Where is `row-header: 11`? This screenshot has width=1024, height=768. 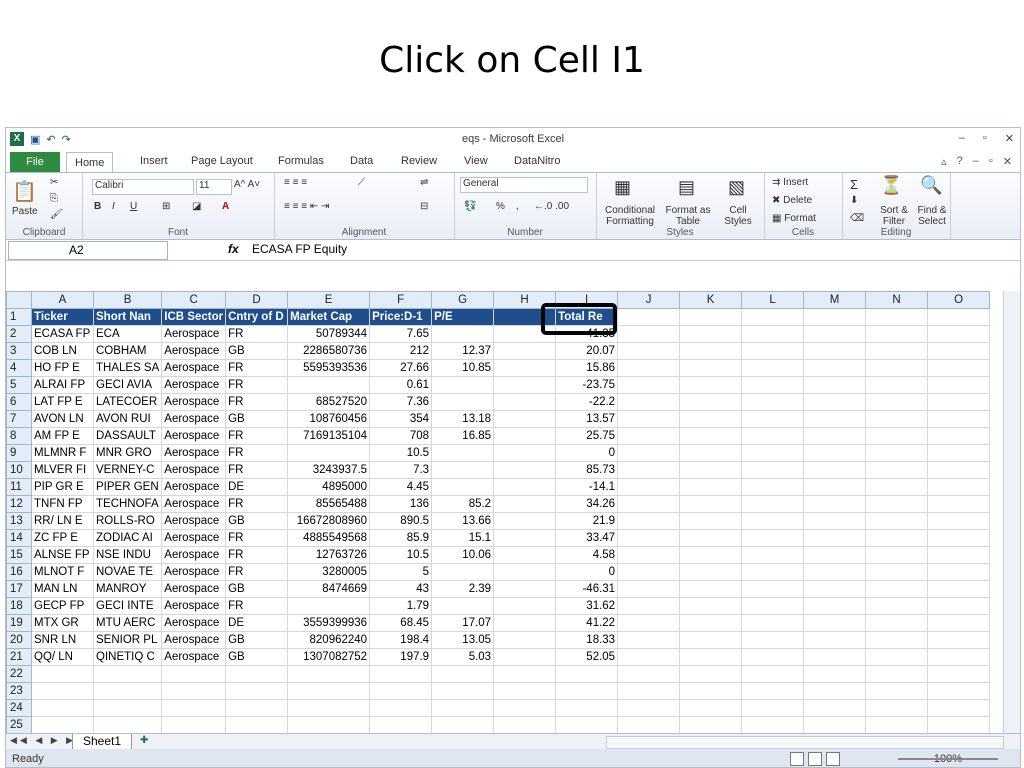 row-header: 11 is located at coordinates (19, 487).